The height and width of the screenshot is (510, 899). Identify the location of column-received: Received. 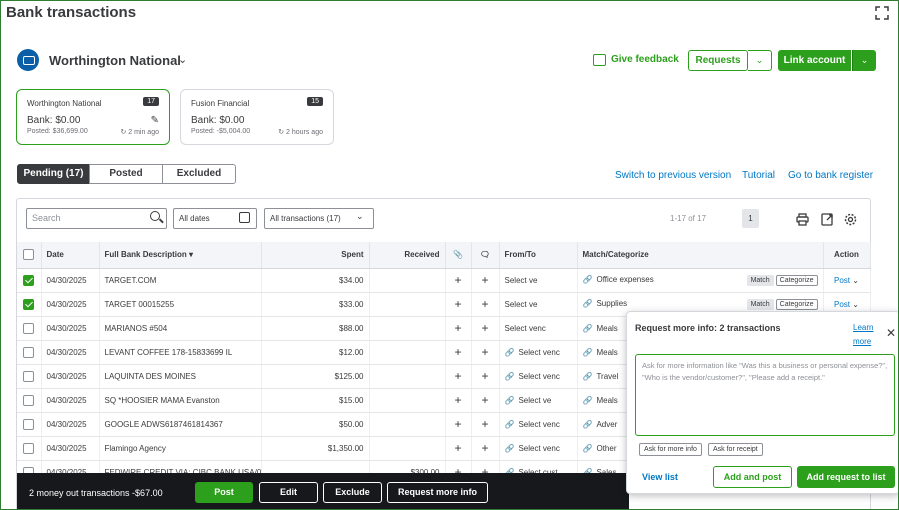
(407, 255).